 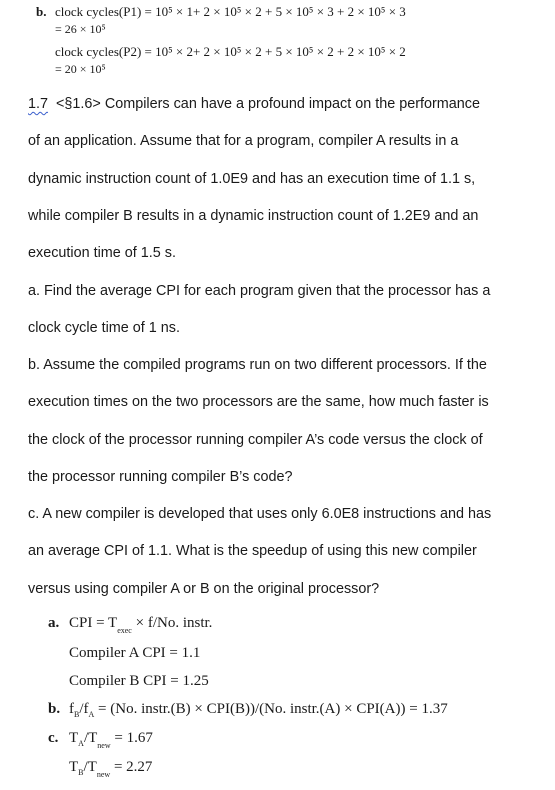 I want to click on cpi-formula-rest: × f/No. instr., so click(x=172, y=623).